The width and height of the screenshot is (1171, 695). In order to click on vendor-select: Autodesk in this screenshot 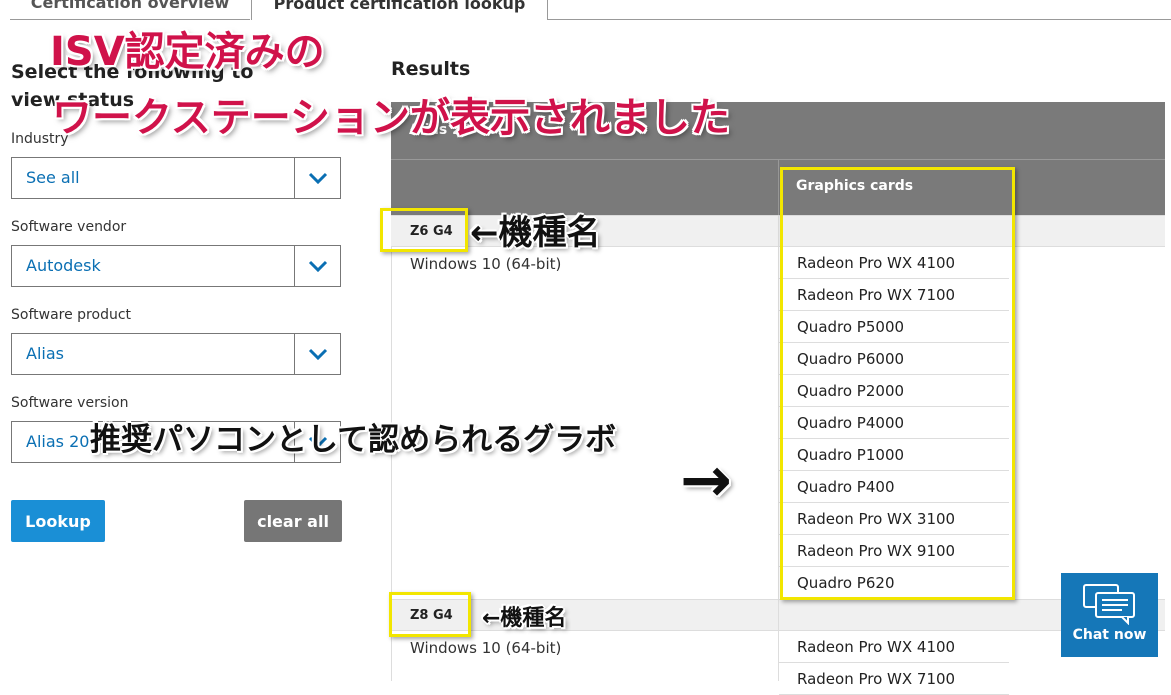, I will do `click(176, 266)`.